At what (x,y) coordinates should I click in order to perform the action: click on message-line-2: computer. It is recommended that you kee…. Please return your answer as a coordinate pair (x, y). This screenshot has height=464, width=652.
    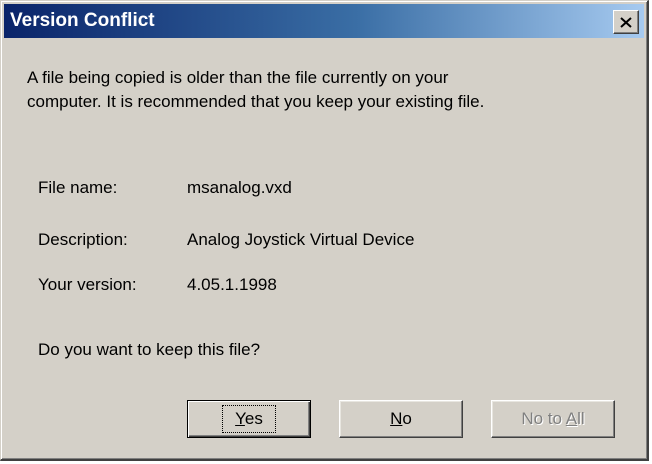
    Looking at the image, I should click on (256, 101).